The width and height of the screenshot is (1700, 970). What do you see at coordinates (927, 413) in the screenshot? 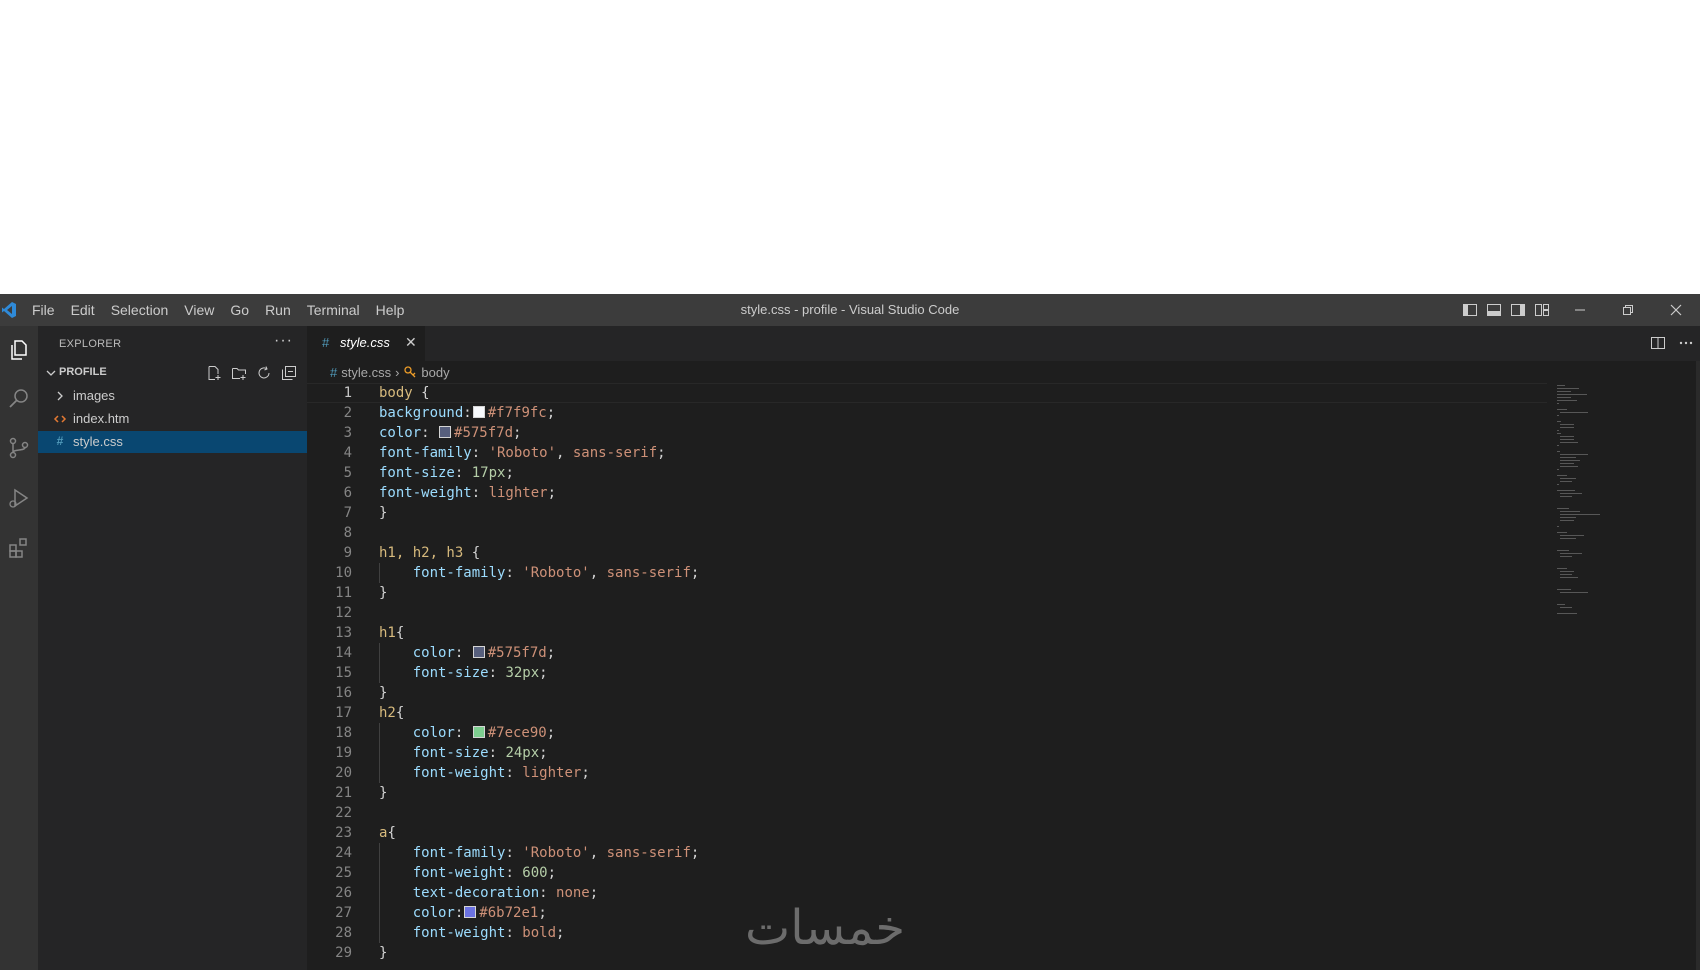
I see `code-line: 2 background: #f7f9fc;` at bounding box center [927, 413].